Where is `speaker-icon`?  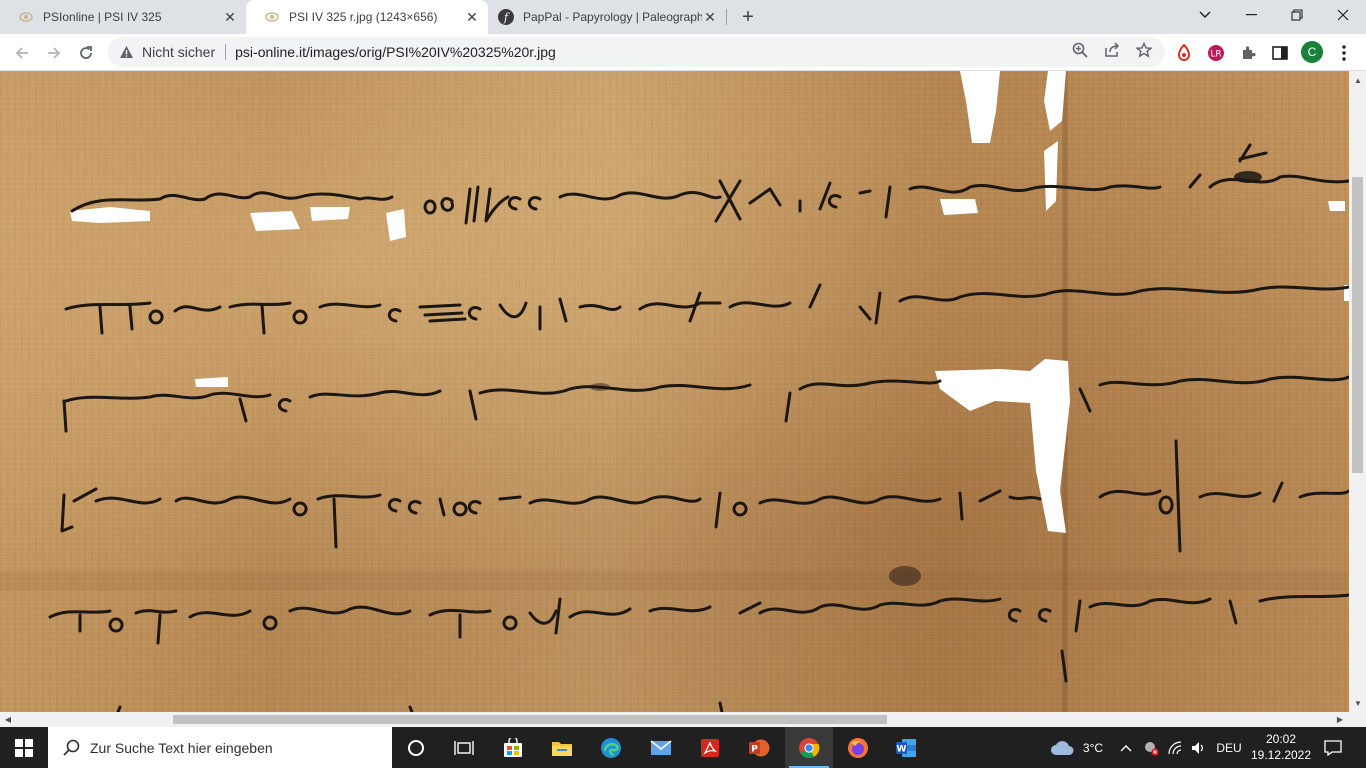 speaker-icon is located at coordinates (1199, 747).